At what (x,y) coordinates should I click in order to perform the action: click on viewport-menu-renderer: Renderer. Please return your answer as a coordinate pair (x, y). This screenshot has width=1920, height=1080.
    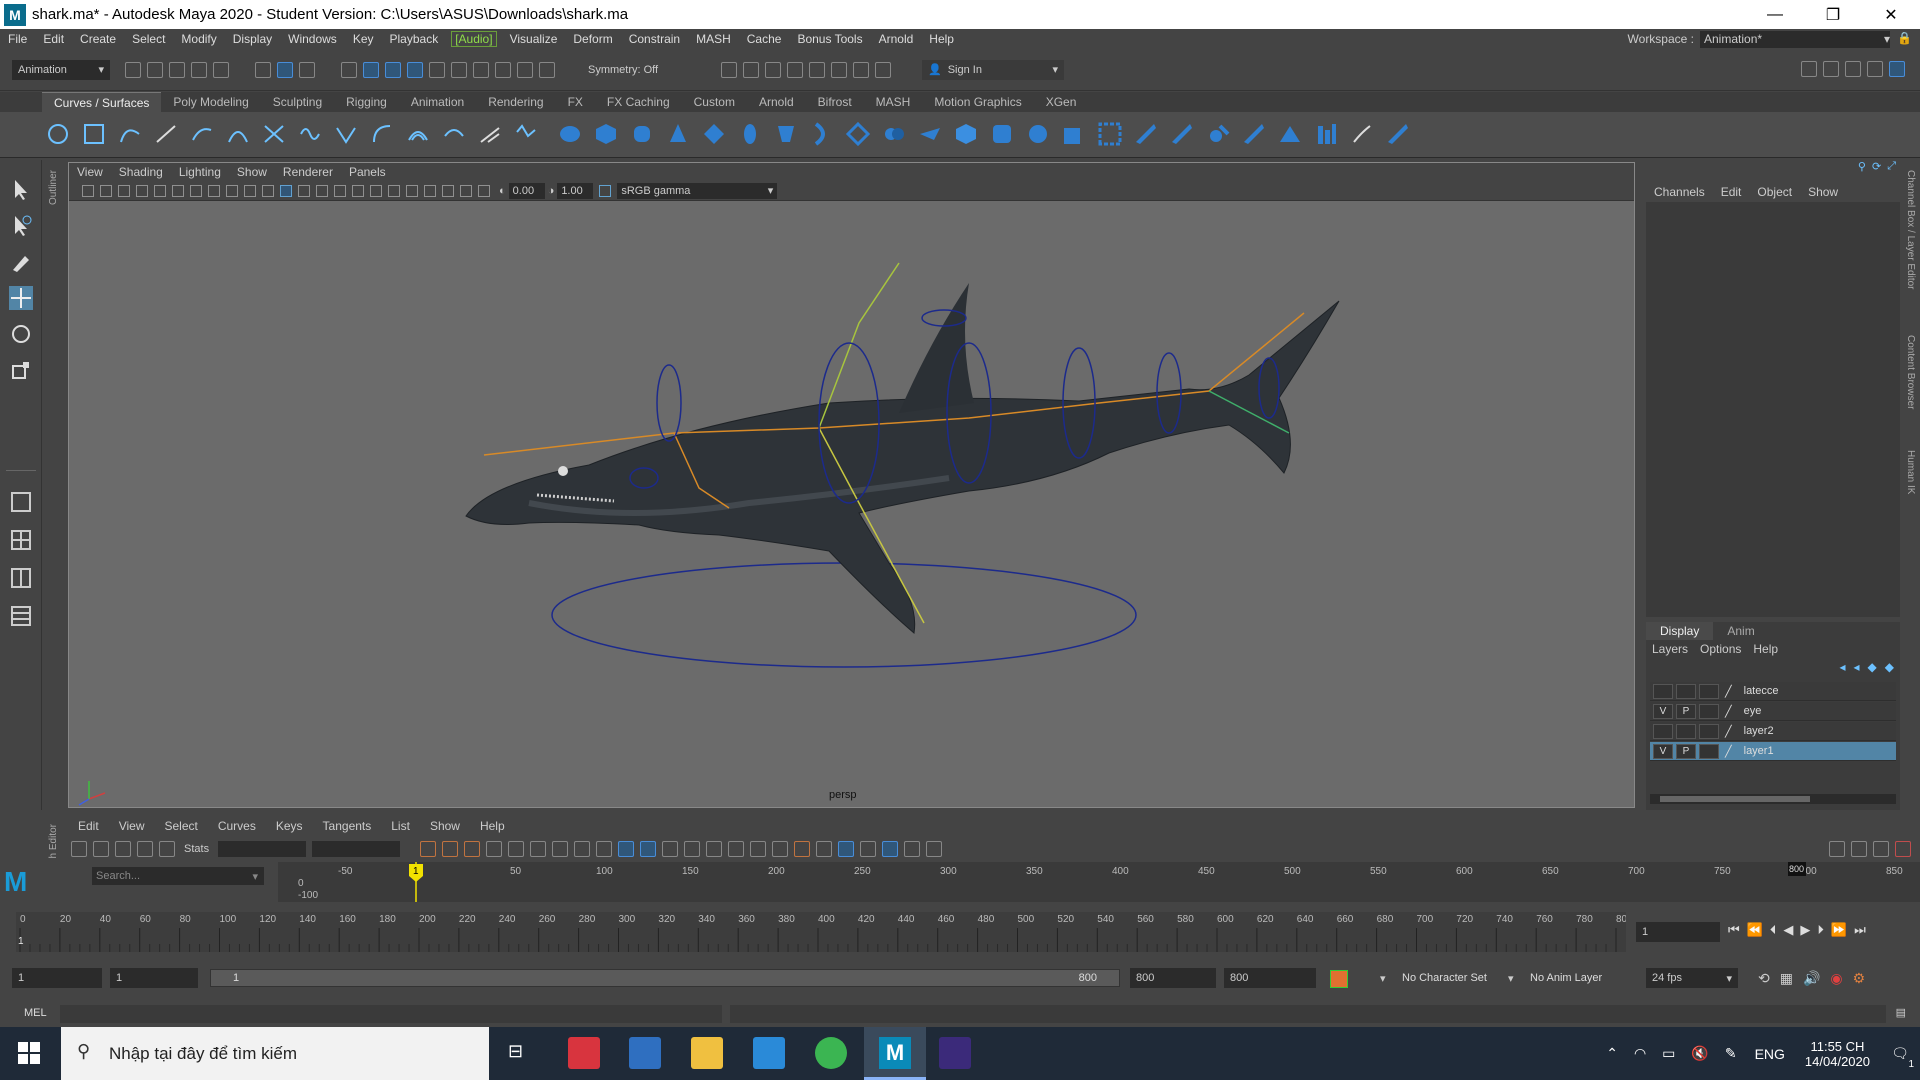
    Looking at the image, I should click on (308, 172).